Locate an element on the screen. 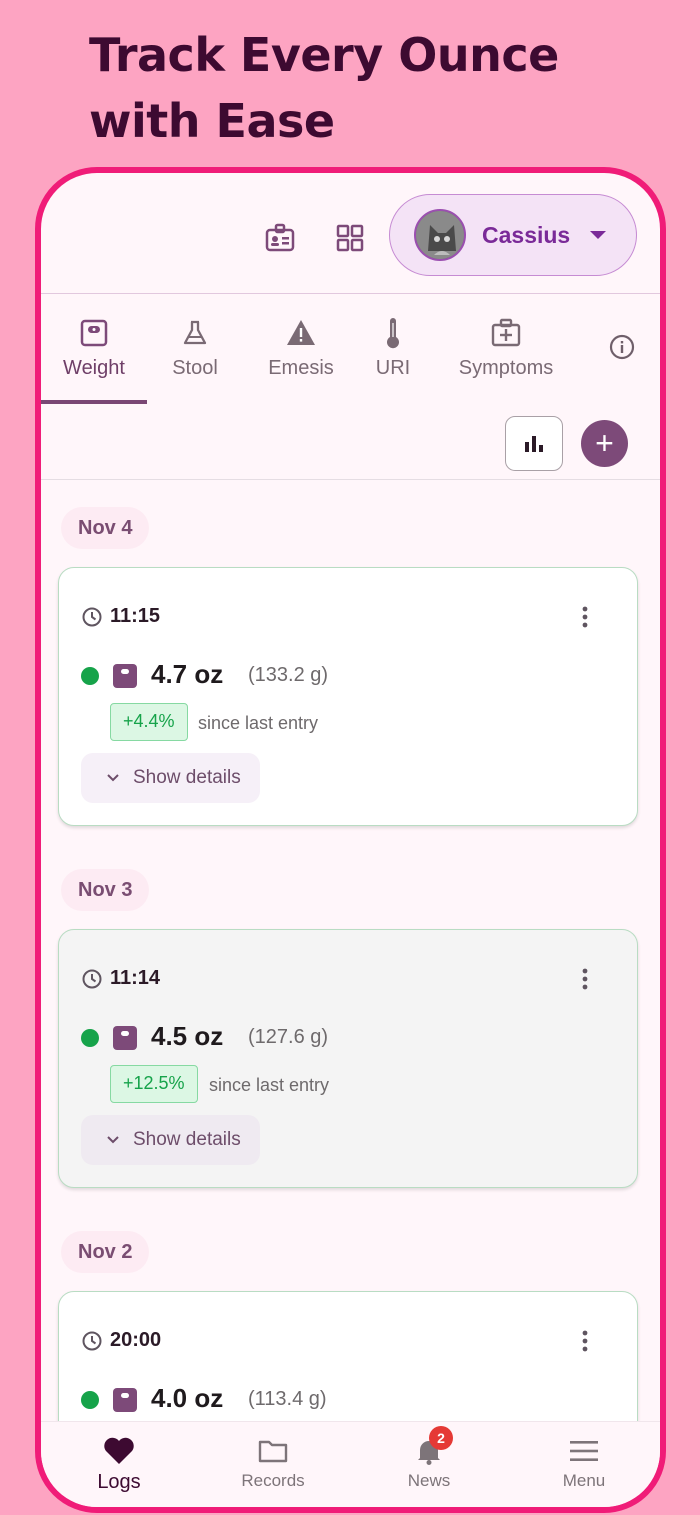 The height and width of the screenshot is (1515, 700). entry-time: 11:15 is located at coordinates (135, 616).